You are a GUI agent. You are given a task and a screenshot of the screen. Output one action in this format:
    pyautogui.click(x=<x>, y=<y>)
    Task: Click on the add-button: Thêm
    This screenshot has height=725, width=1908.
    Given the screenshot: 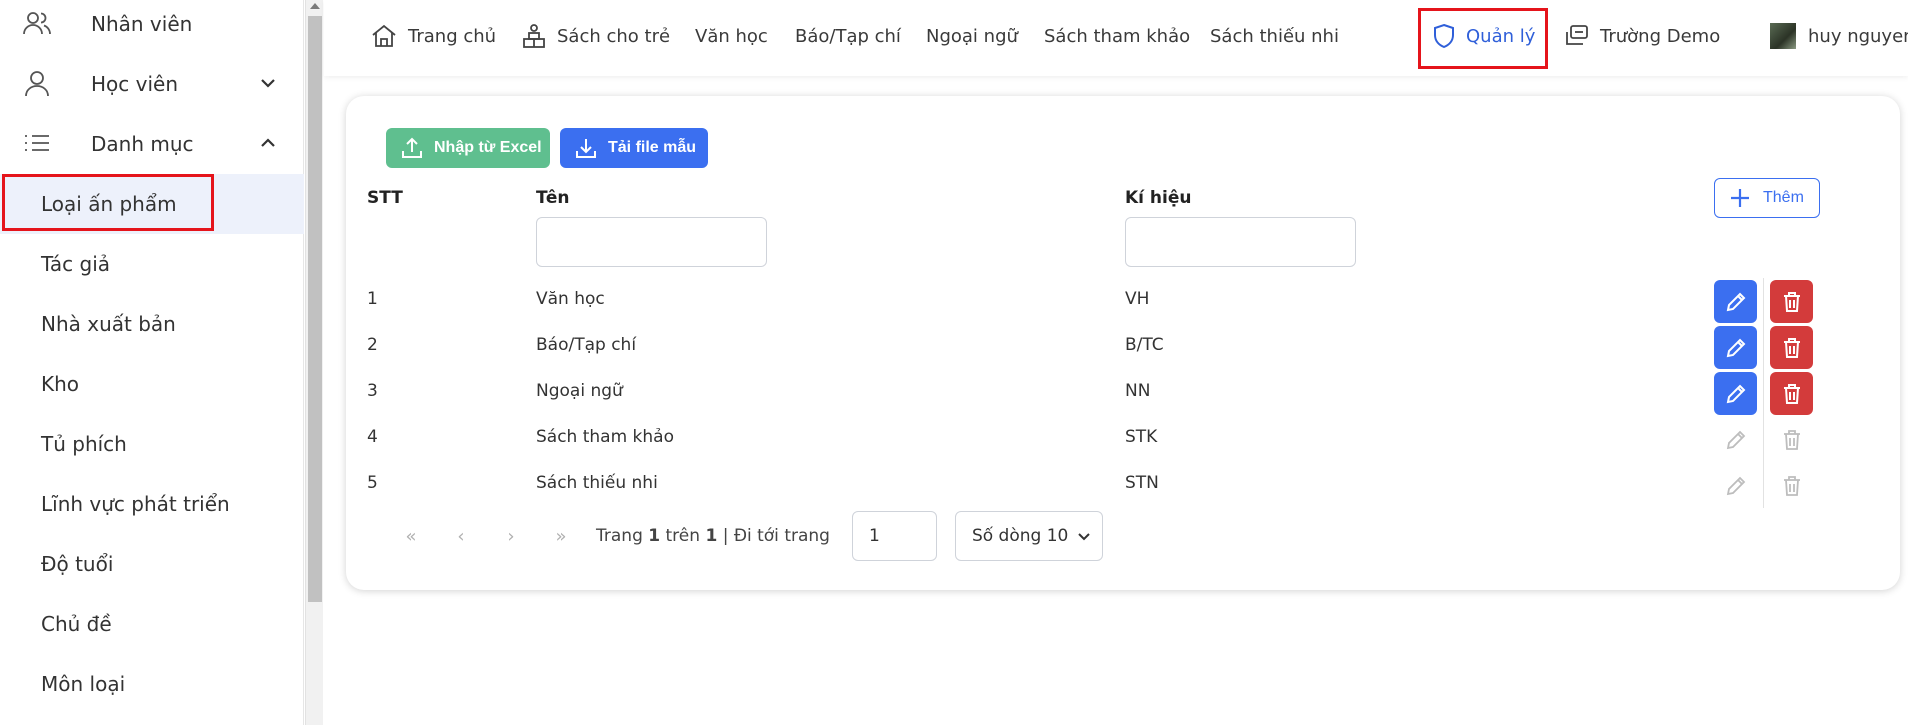 What is the action you would take?
    pyautogui.click(x=1767, y=198)
    